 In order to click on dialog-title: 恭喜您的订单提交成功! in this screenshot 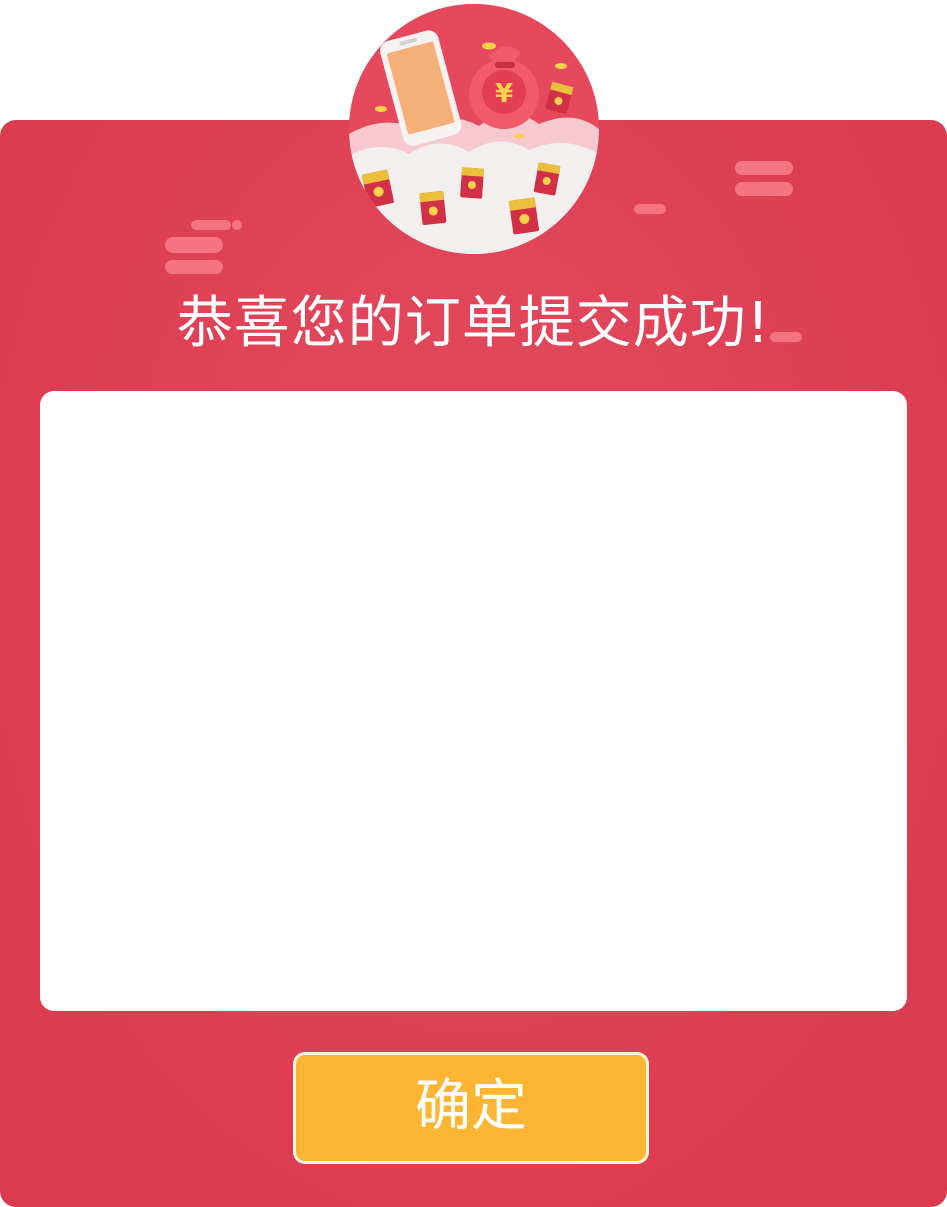, I will do `click(473, 323)`.